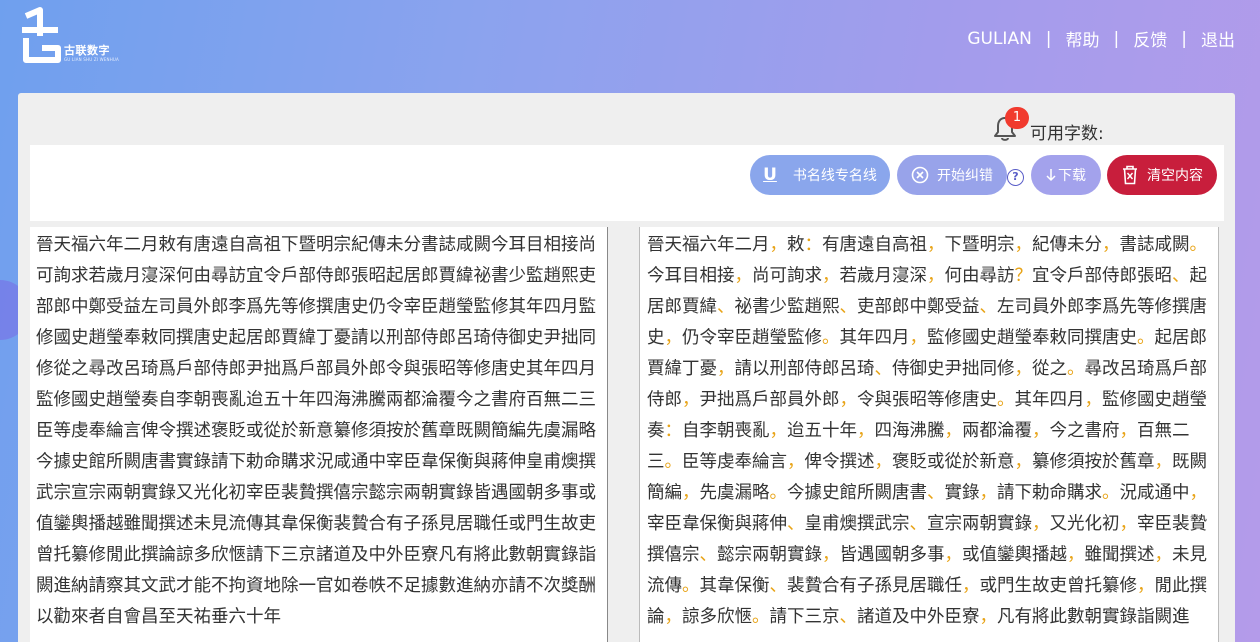 The width and height of the screenshot is (1260, 642). Describe the element at coordinates (1175, 176) in the screenshot. I see `clear-content-label: 清空内容` at that location.